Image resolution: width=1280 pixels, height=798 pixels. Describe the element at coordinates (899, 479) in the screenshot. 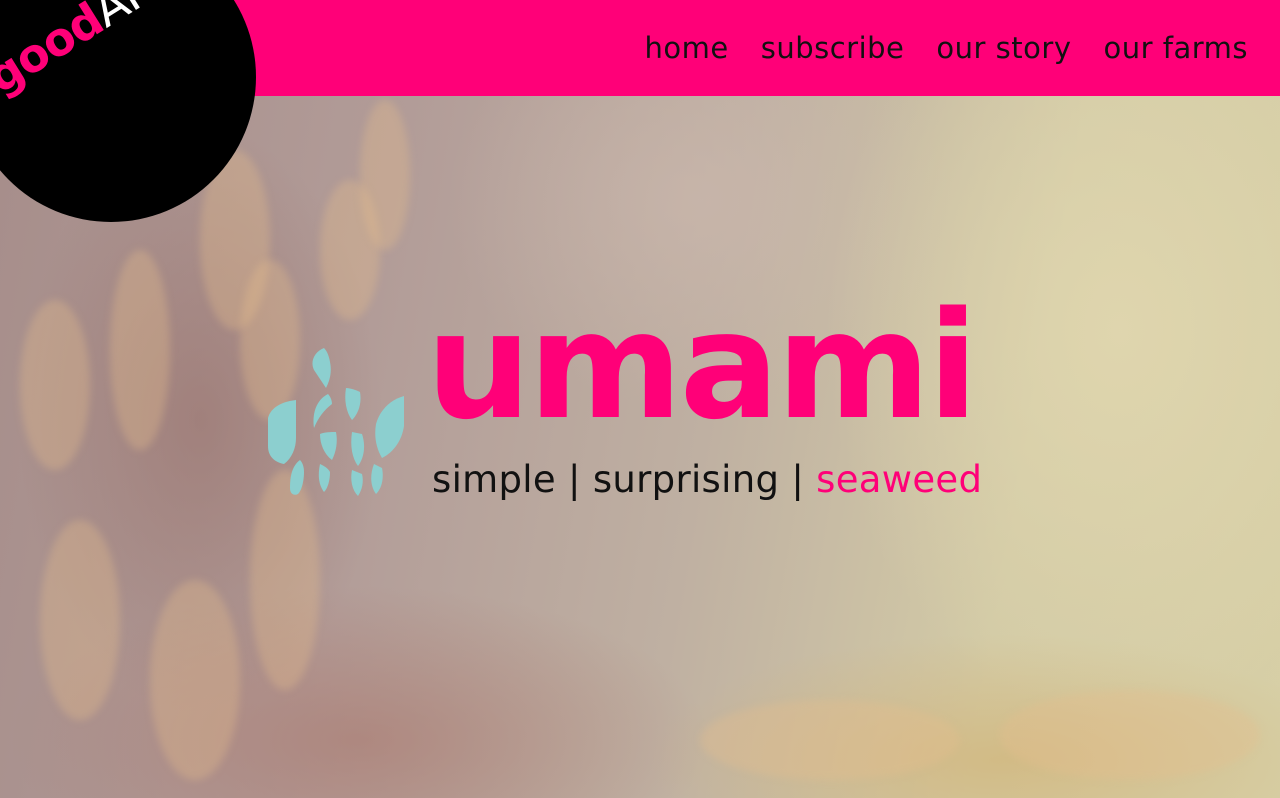

I see `tagline-word-seaweed: seaweed` at that location.